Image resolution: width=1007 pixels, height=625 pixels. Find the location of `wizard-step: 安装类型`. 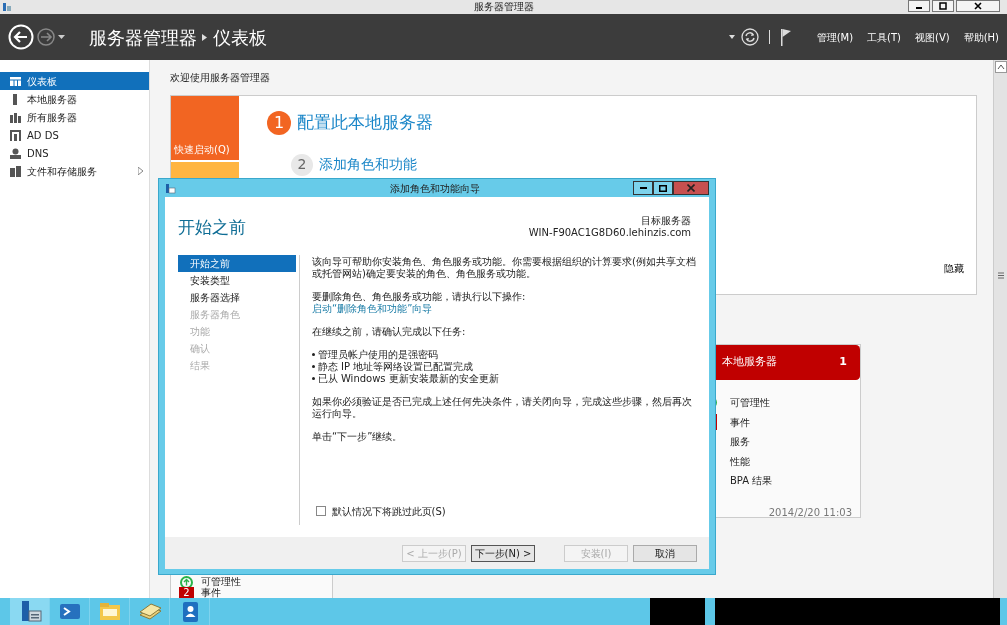

wizard-step: 安装类型 is located at coordinates (237, 280).